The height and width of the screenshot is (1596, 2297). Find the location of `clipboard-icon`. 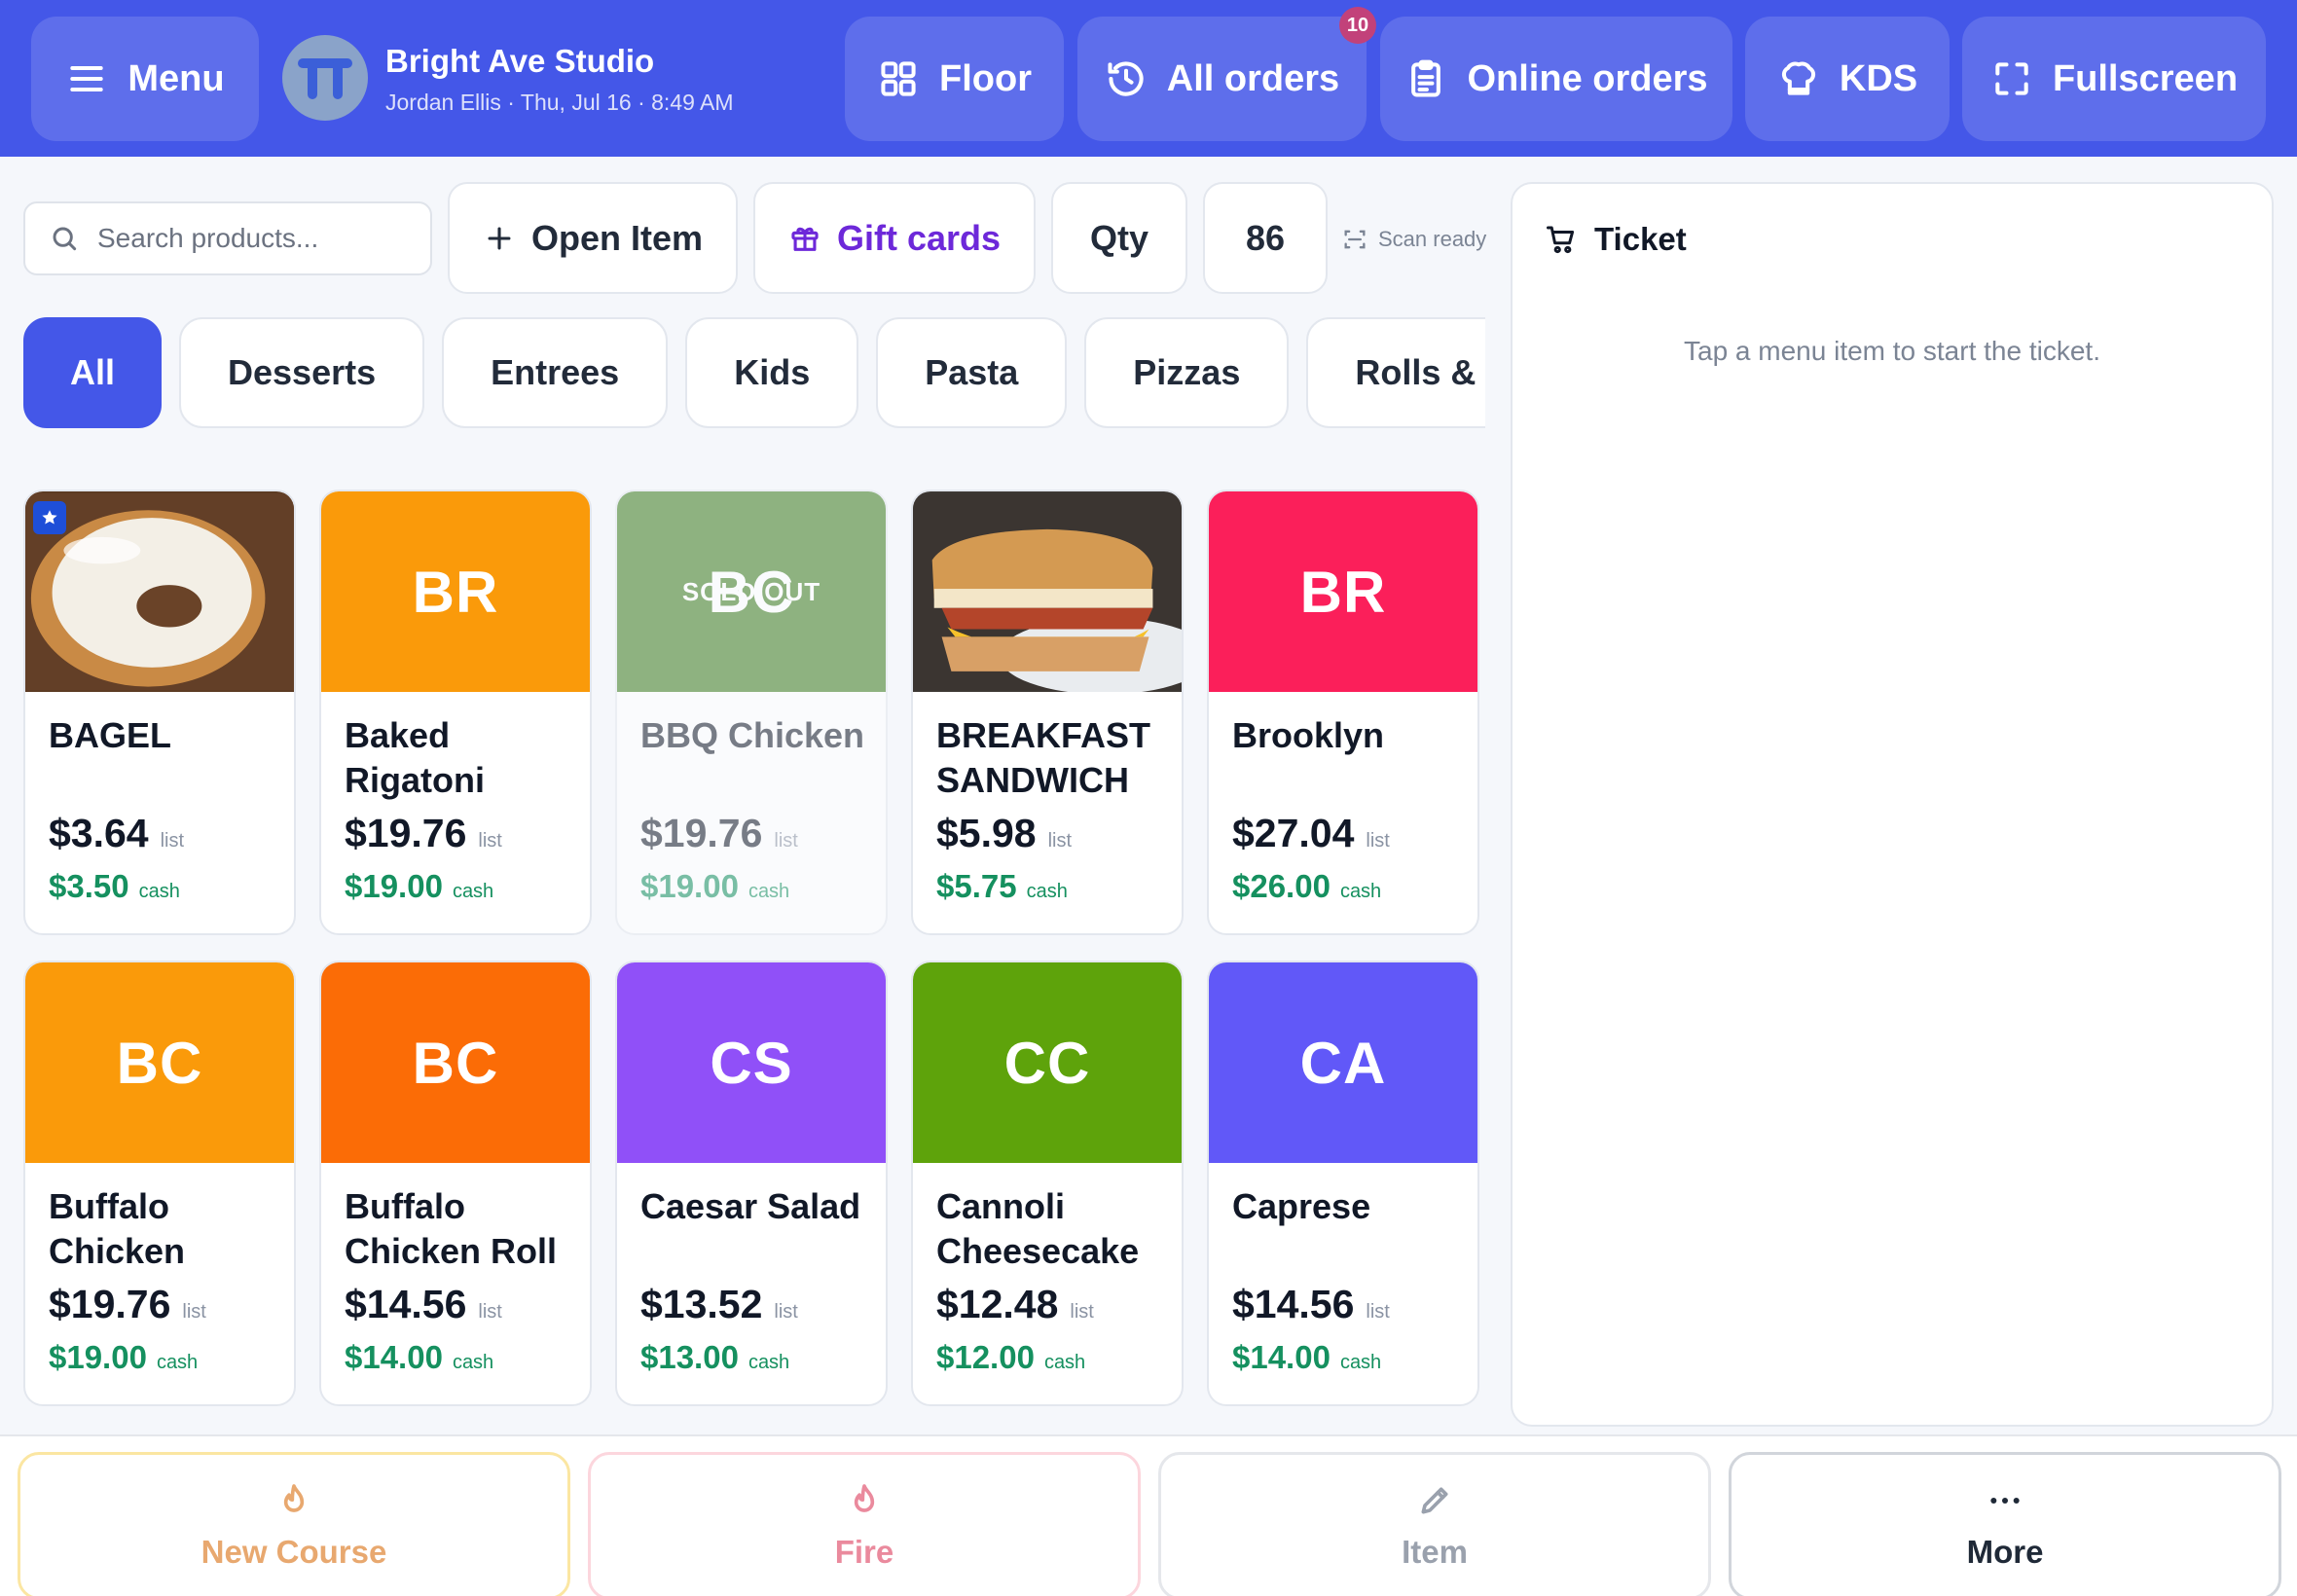

clipboard-icon is located at coordinates (1426, 78).